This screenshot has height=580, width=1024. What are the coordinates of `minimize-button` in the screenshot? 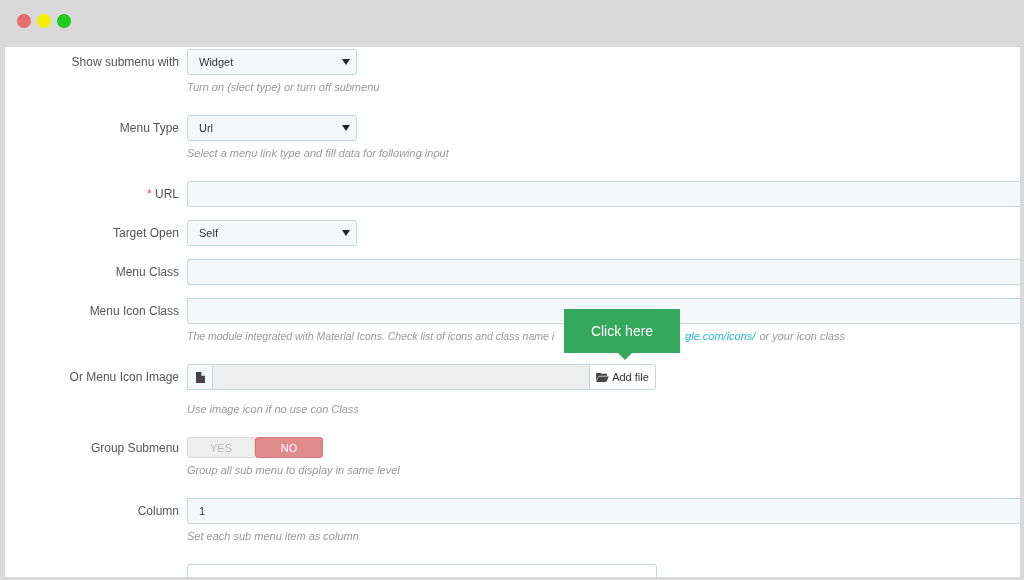 It's located at (44, 20).